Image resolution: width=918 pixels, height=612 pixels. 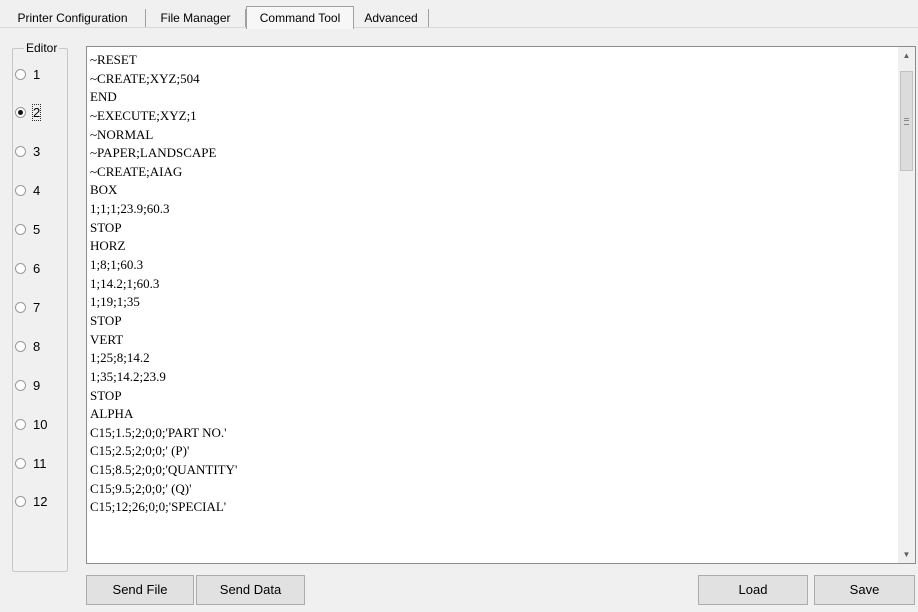 What do you see at coordinates (391, 18) in the screenshot?
I see `tab-advanced: Advanced` at bounding box center [391, 18].